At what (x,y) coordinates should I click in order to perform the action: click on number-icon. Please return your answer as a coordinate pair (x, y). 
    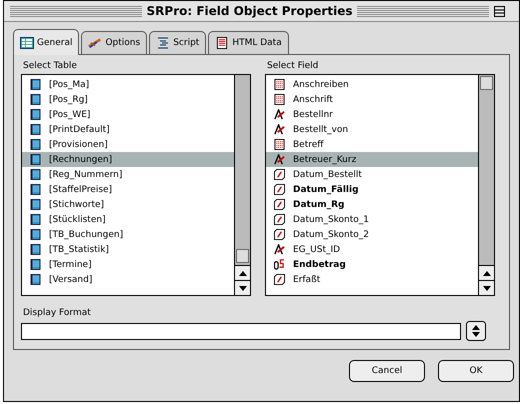
    Looking at the image, I should click on (279, 264).